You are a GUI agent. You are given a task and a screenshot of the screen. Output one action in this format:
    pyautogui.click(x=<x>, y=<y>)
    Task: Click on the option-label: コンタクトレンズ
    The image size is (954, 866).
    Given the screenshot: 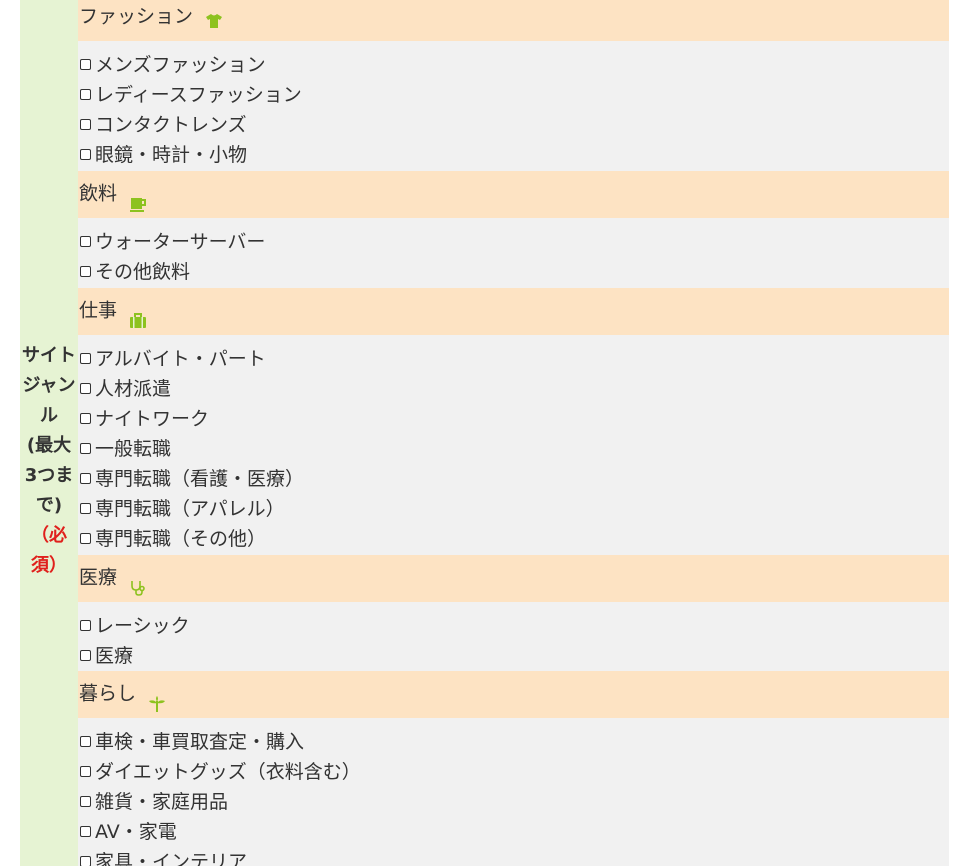 What is the action you would take?
    pyautogui.click(x=171, y=125)
    